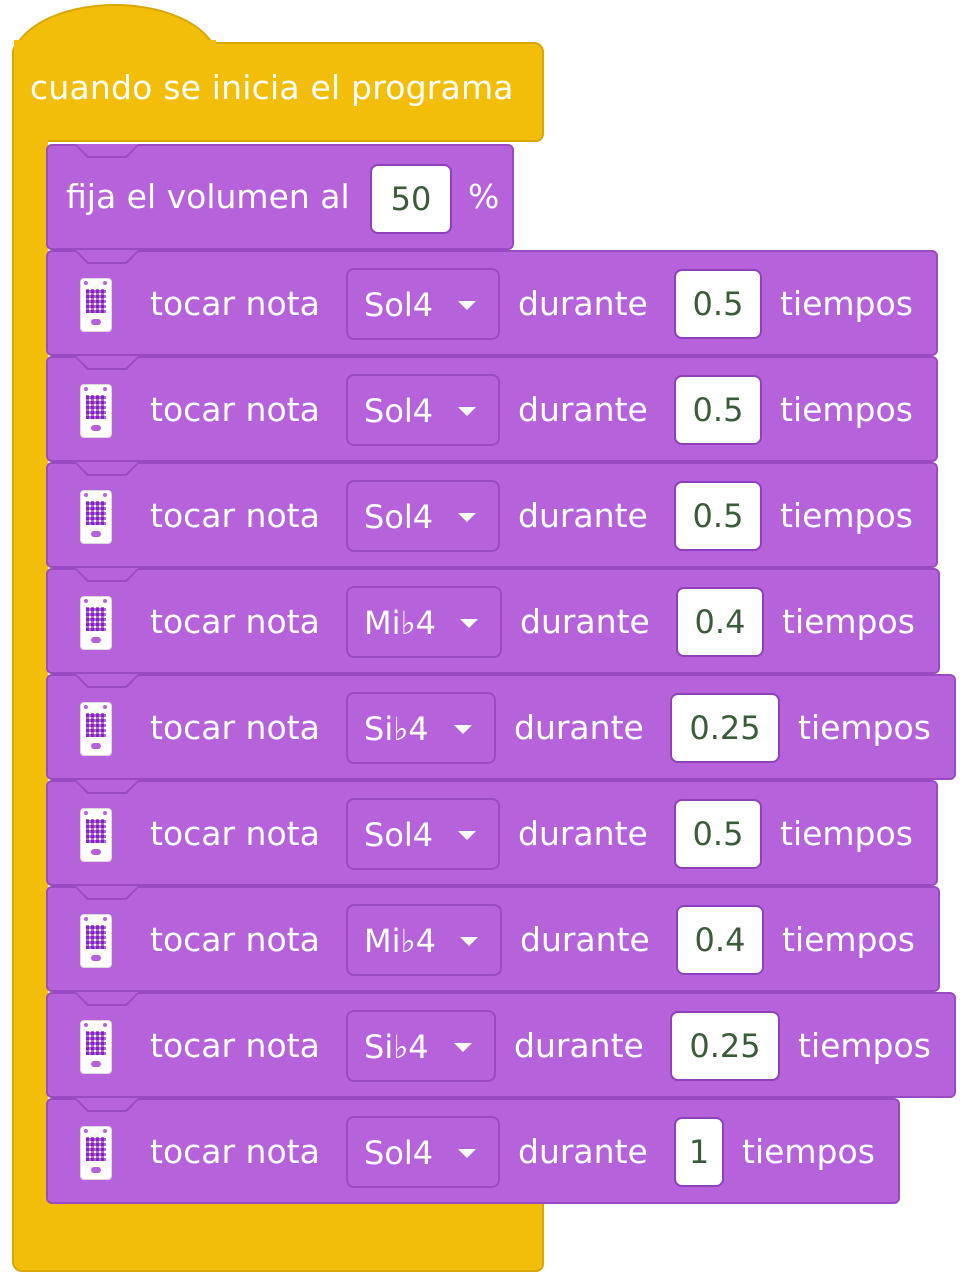 The width and height of the screenshot is (970, 1284). I want to click on event-block-arm, so click(30, 670).